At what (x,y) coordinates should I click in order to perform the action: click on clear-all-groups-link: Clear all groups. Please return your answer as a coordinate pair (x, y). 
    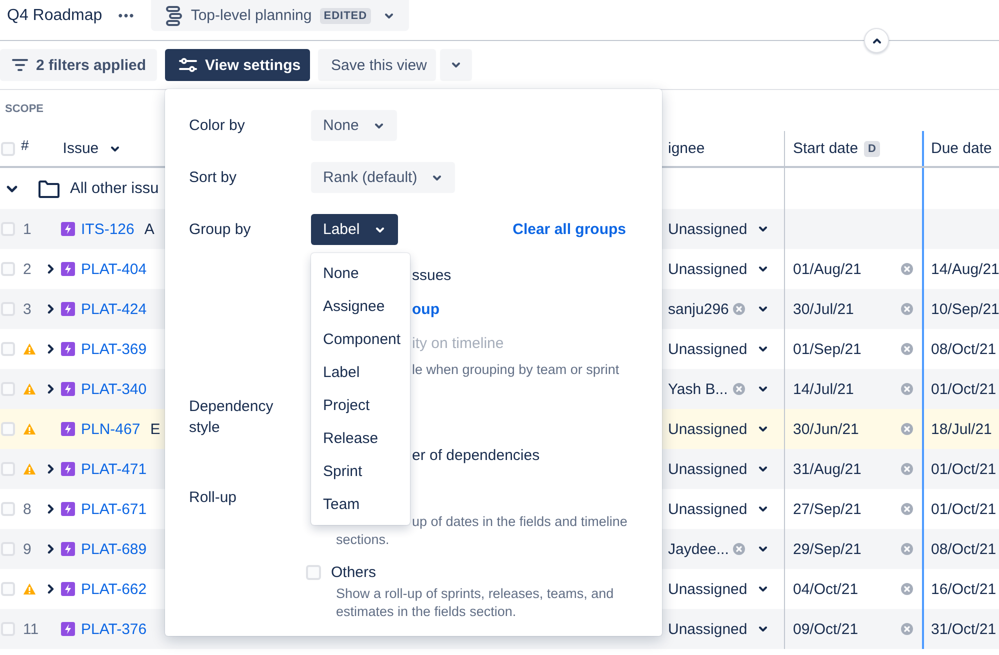
    Looking at the image, I should click on (569, 229).